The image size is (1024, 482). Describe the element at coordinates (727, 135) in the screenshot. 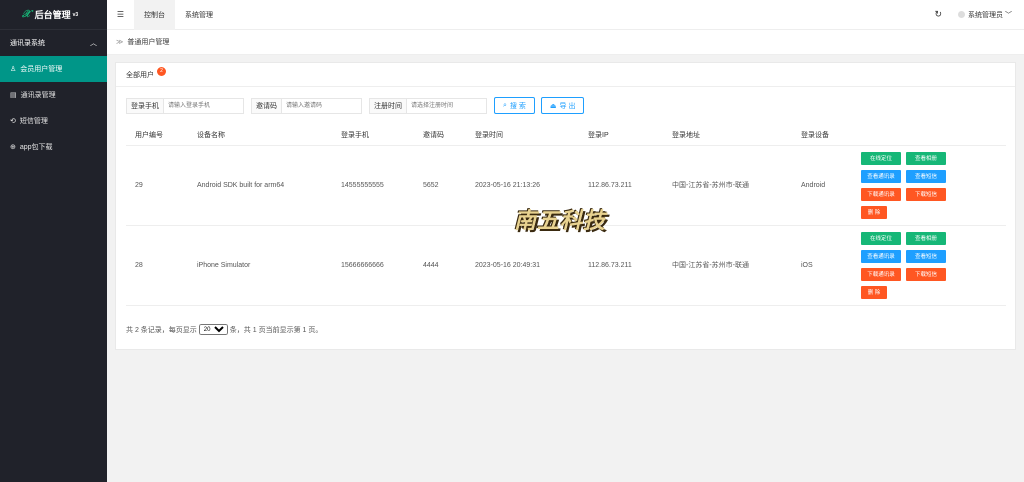

I see `col-header: 登录地址` at that location.